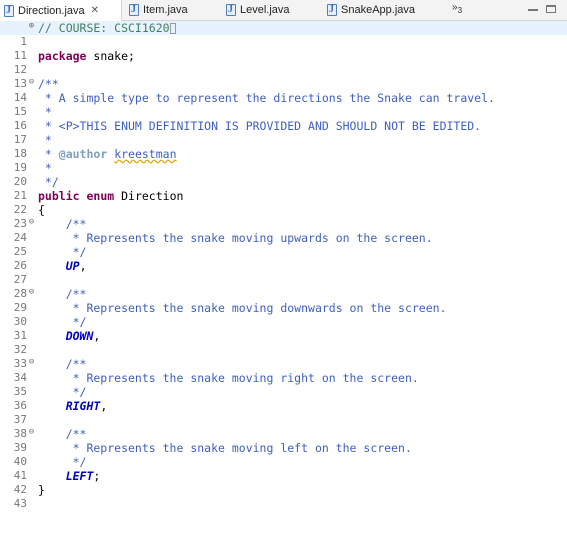 The height and width of the screenshot is (539, 567). Describe the element at coordinates (283, 370) in the screenshot. I see `code-line: 34 ⊖ /**` at that location.